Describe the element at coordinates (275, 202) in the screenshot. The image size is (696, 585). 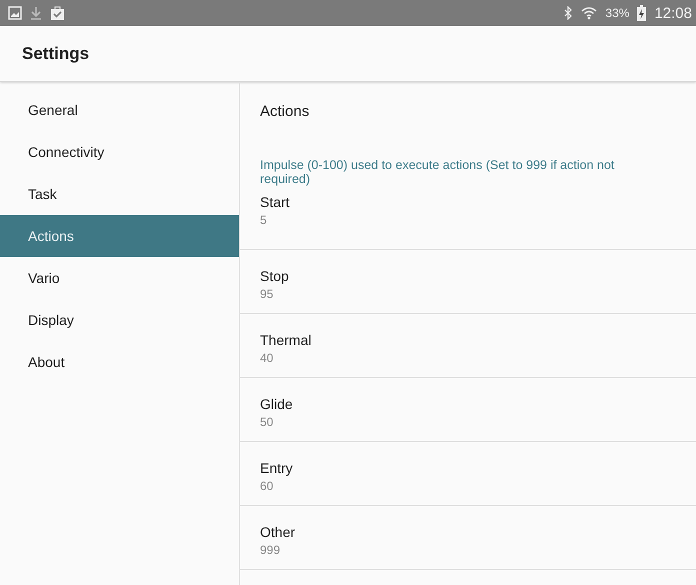
I see `setting-label: Start` at that location.